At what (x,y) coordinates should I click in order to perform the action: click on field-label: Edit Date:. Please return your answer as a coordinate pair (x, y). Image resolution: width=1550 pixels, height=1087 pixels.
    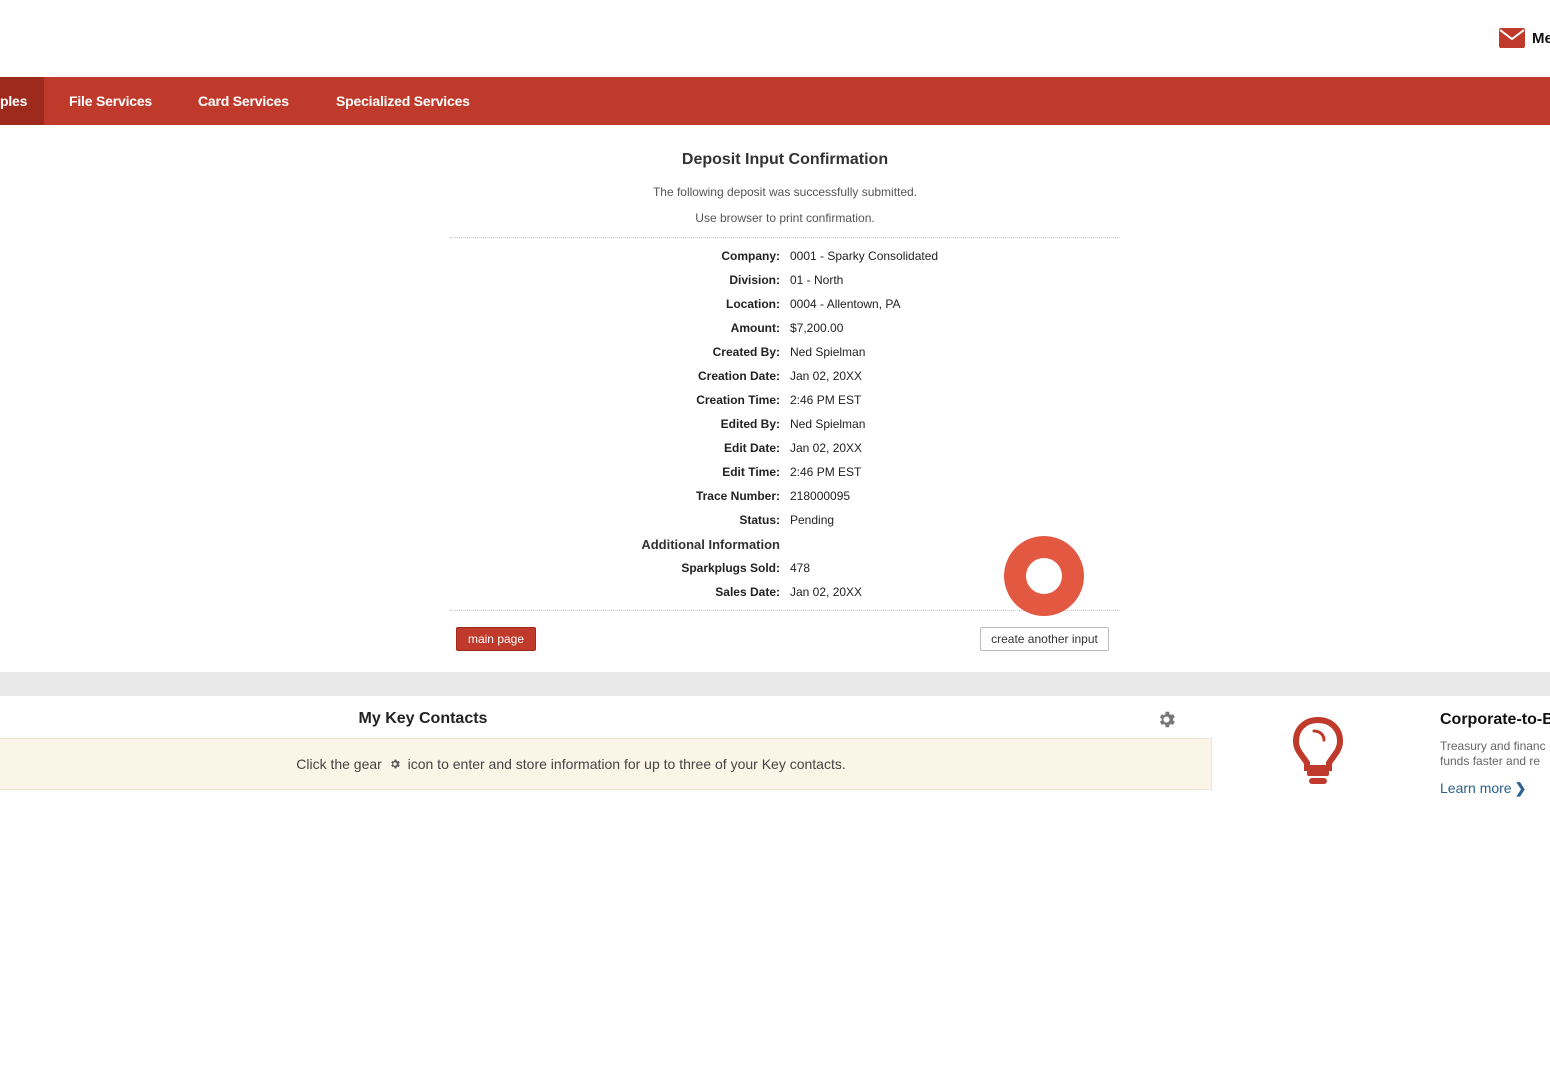
    Looking at the image, I should click on (751, 448).